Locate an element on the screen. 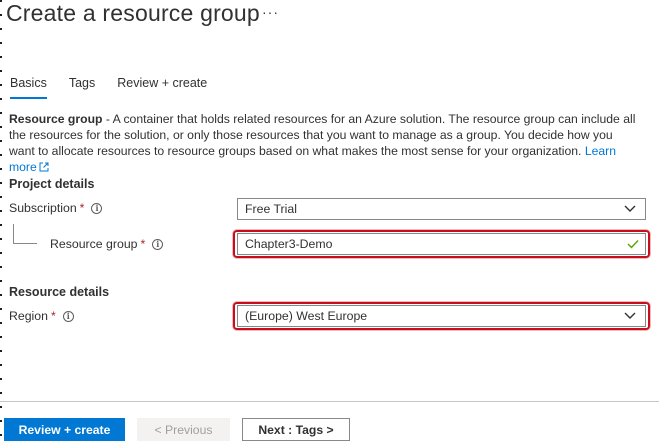 This screenshot has height=443, width=659. resource-group-label: Resource group * i is located at coordinates (107, 244).